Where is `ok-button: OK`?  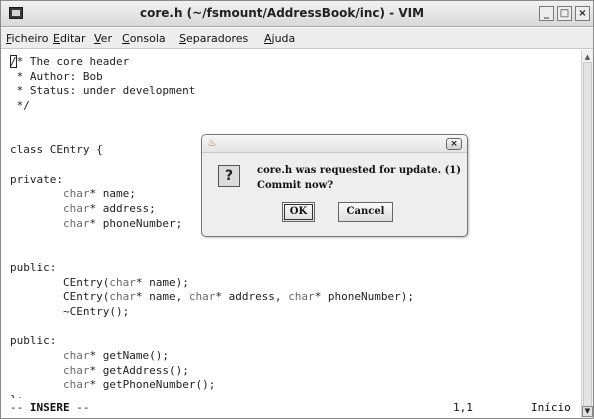
ok-button: OK is located at coordinates (298, 212).